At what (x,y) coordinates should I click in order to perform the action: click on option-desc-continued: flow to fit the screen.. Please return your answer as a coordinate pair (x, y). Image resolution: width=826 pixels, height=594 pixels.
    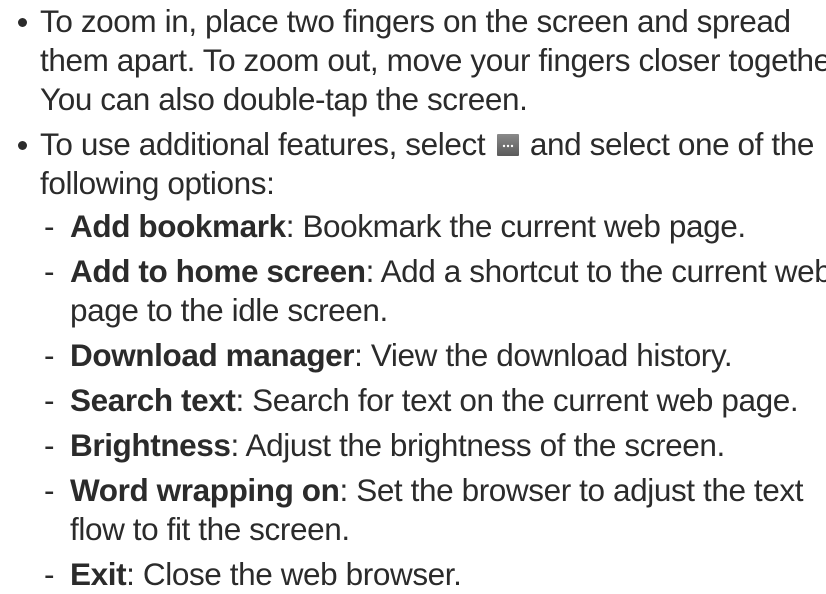
    Looking at the image, I should click on (210, 529).